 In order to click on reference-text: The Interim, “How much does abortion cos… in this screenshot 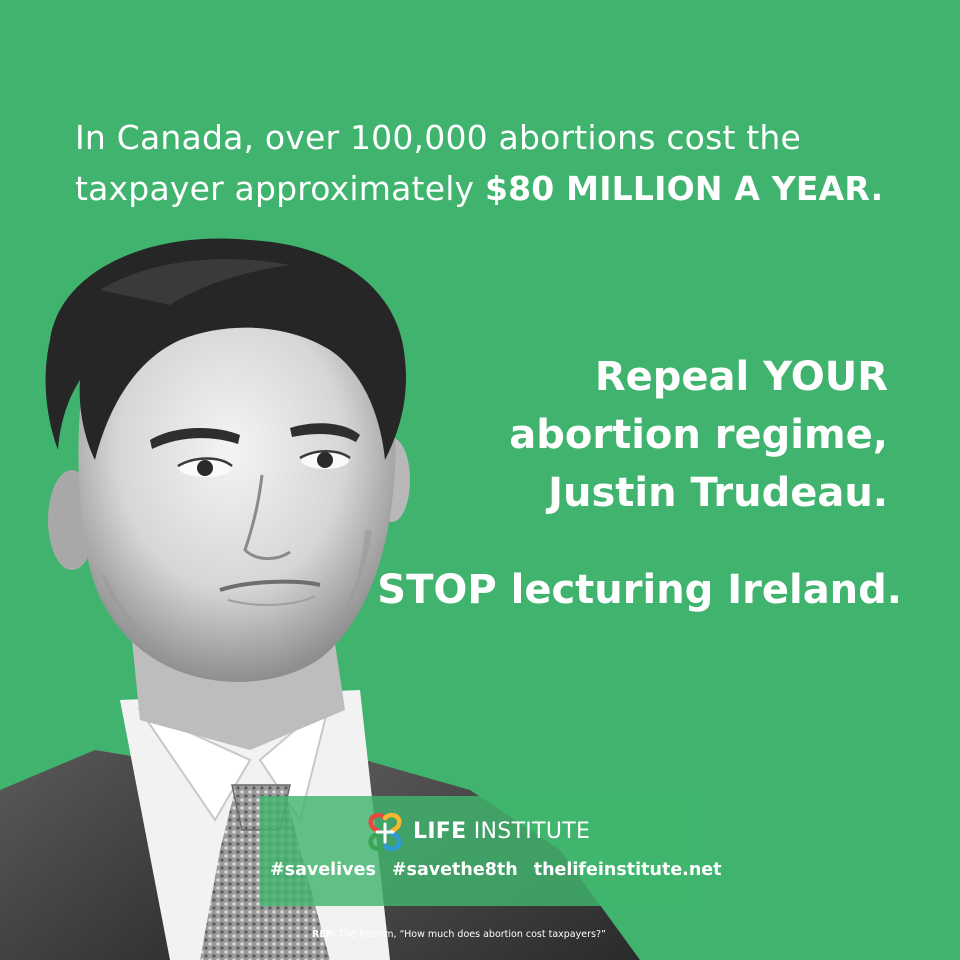, I will do `click(470, 934)`.